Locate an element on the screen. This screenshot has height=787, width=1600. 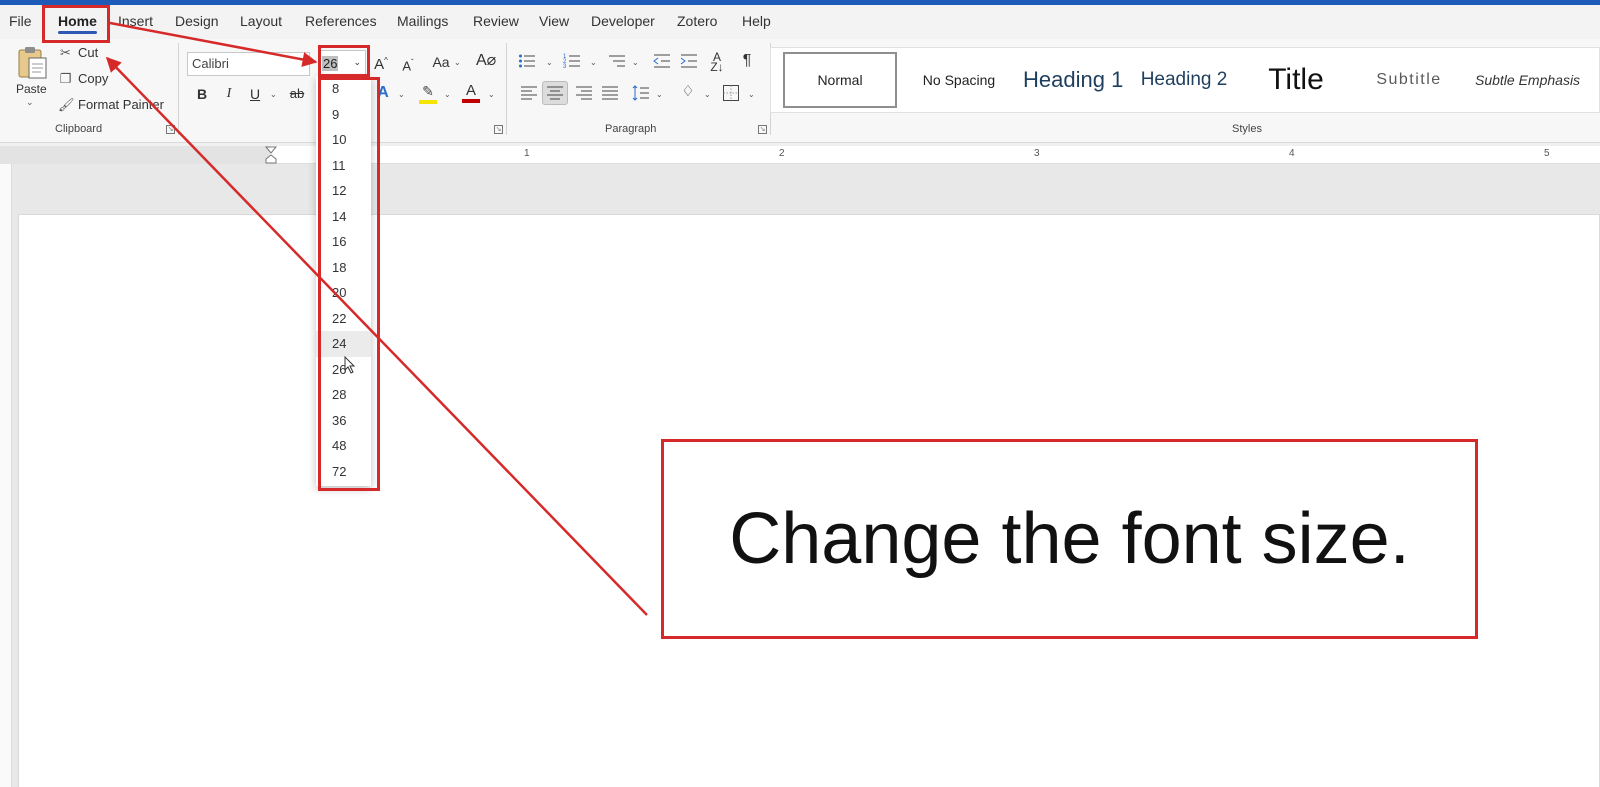
copy-button: ❐ Copy is located at coordinates (83, 78).